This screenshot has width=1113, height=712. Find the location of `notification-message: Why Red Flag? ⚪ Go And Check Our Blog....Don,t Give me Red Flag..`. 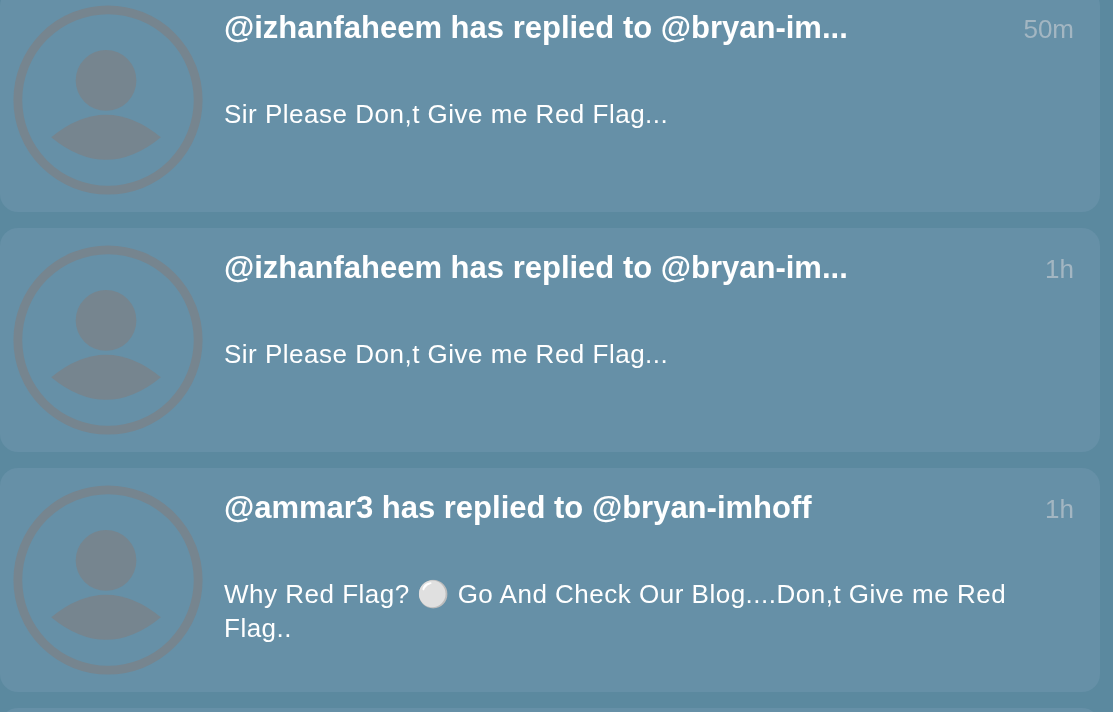

notification-message: Why Red Flag? ⚪ Go And Check Our Blog....Don,t Give me Red Flag.. is located at coordinates (616, 611).